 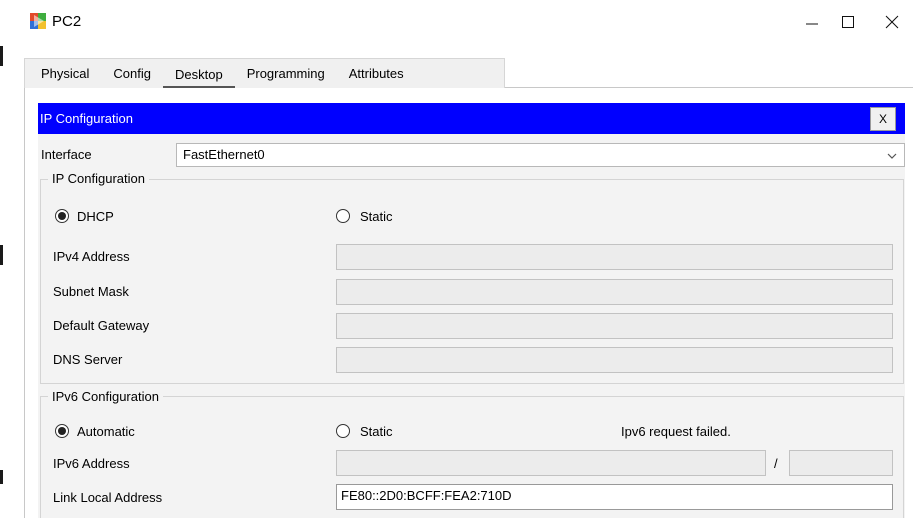 I want to click on close-button, so click(x=892, y=22).